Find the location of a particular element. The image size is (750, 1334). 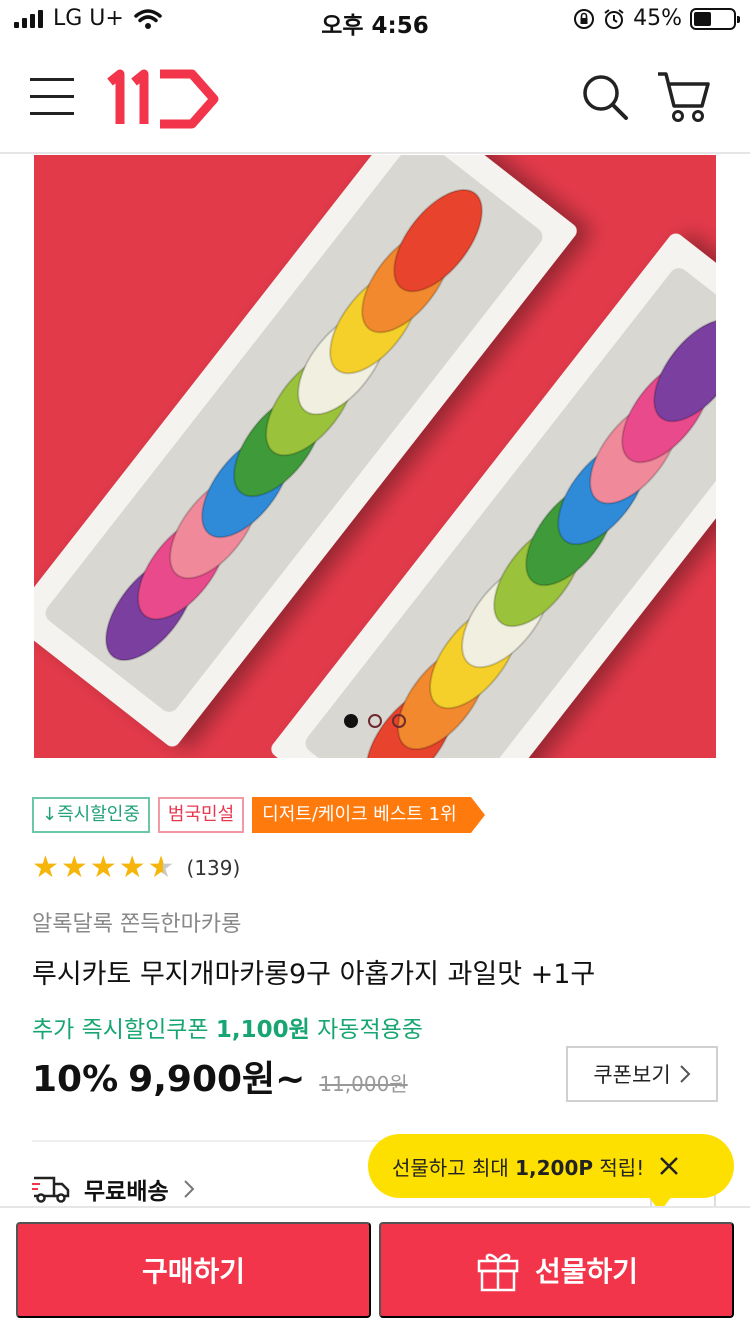

gift-label: 선물하기 is located at coordinates (586, 1271).